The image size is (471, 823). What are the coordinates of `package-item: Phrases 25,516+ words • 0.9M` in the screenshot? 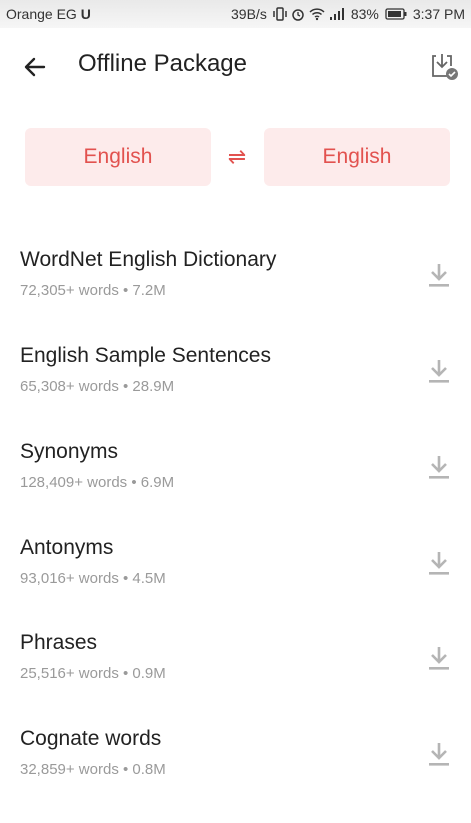 It's located at (235, 679).